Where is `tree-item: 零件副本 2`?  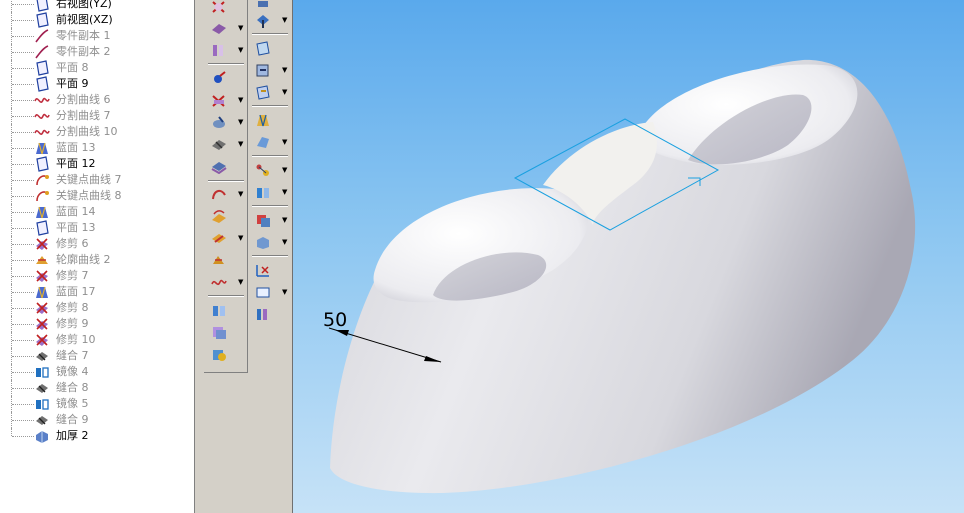 tree-item: 零件副本 2 is located at coordinates (97, 52).